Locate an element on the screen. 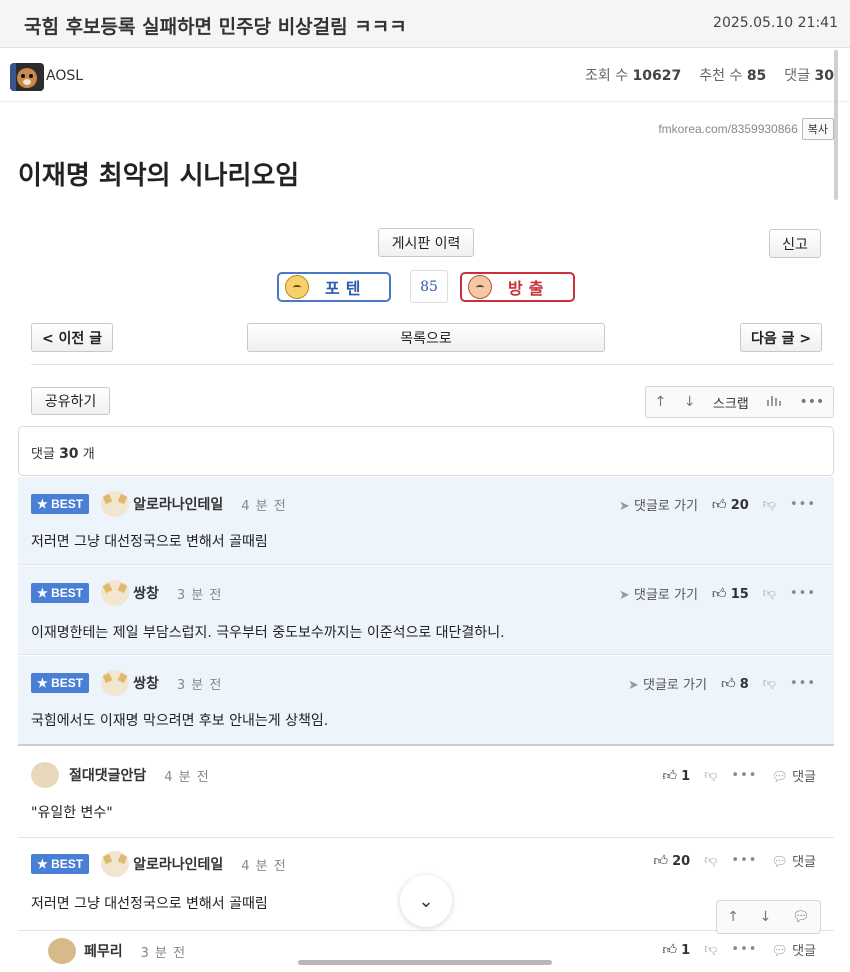  copy-url-button: 복사 is located at coordinates (817, 129).